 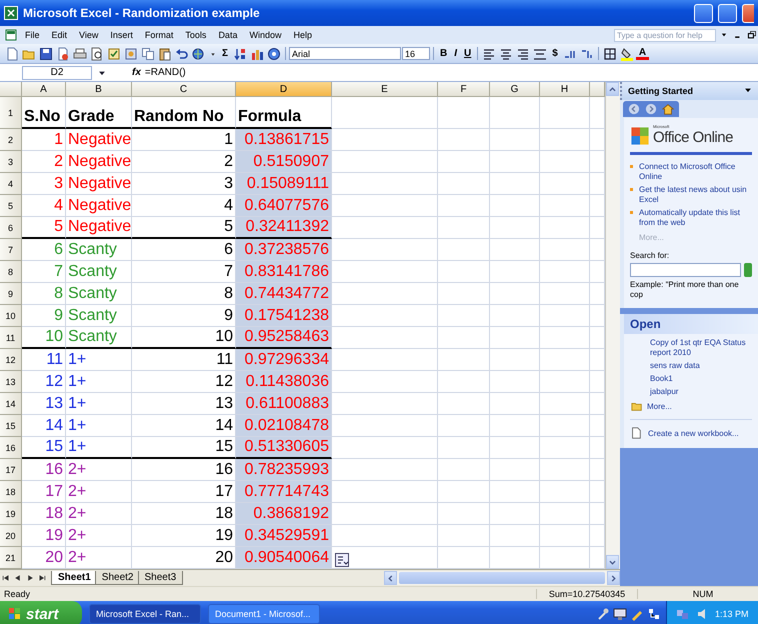 I want to click on autosum-button: Σ, so click(x=225, y=53).